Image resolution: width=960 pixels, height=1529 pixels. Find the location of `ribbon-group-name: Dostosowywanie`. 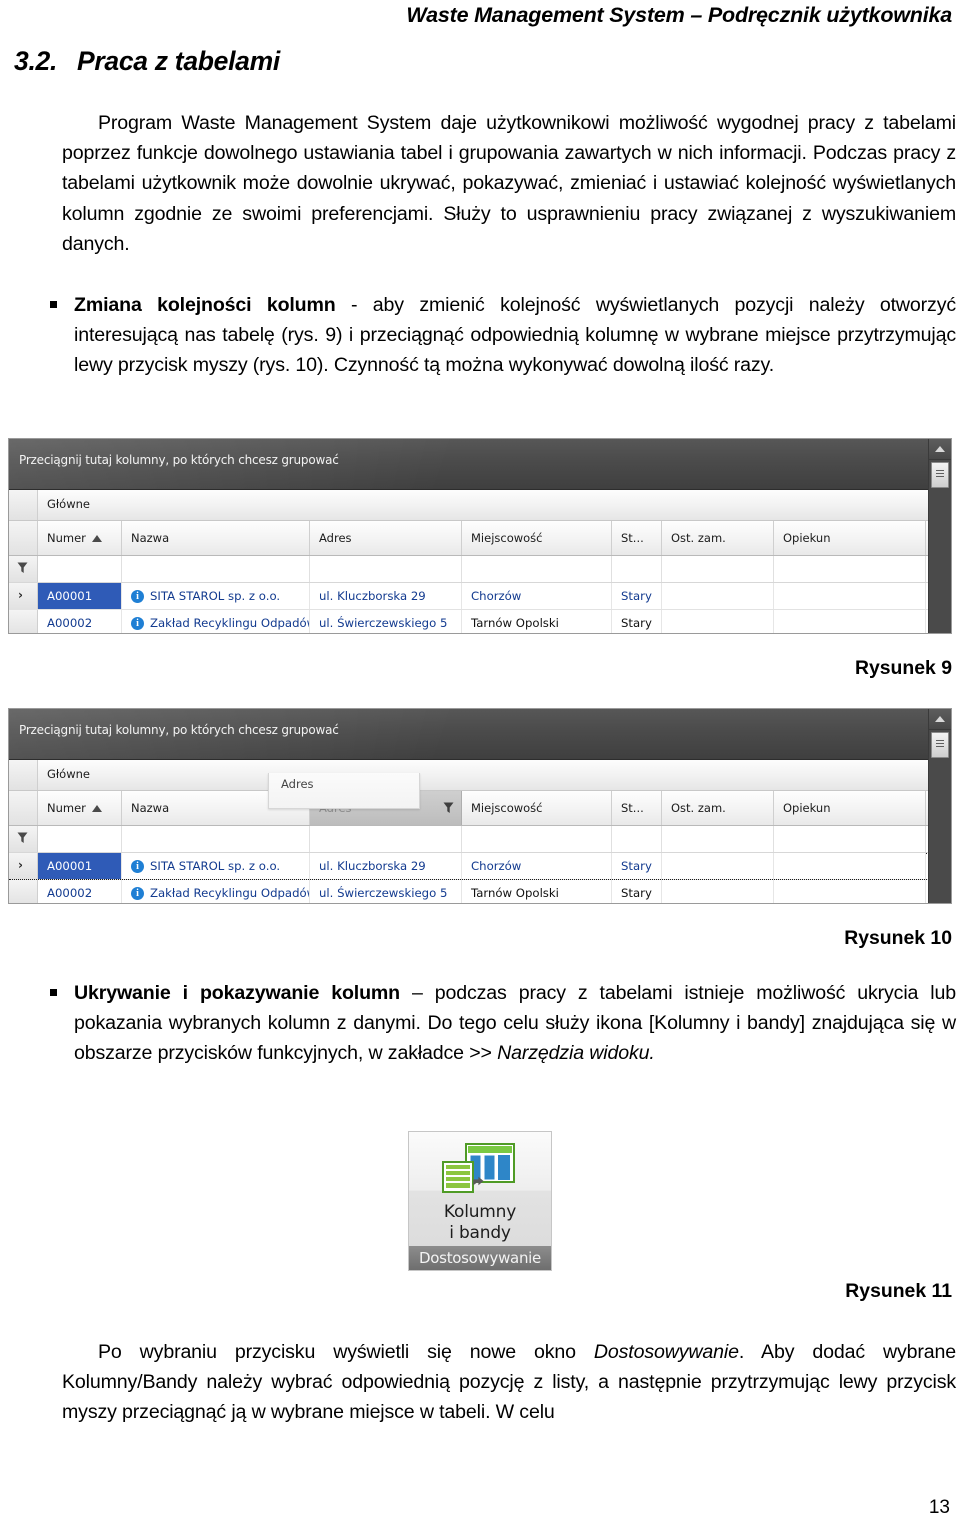

ribbon-group-name: Dostosowywanie is located at coordinates (480, 1258).